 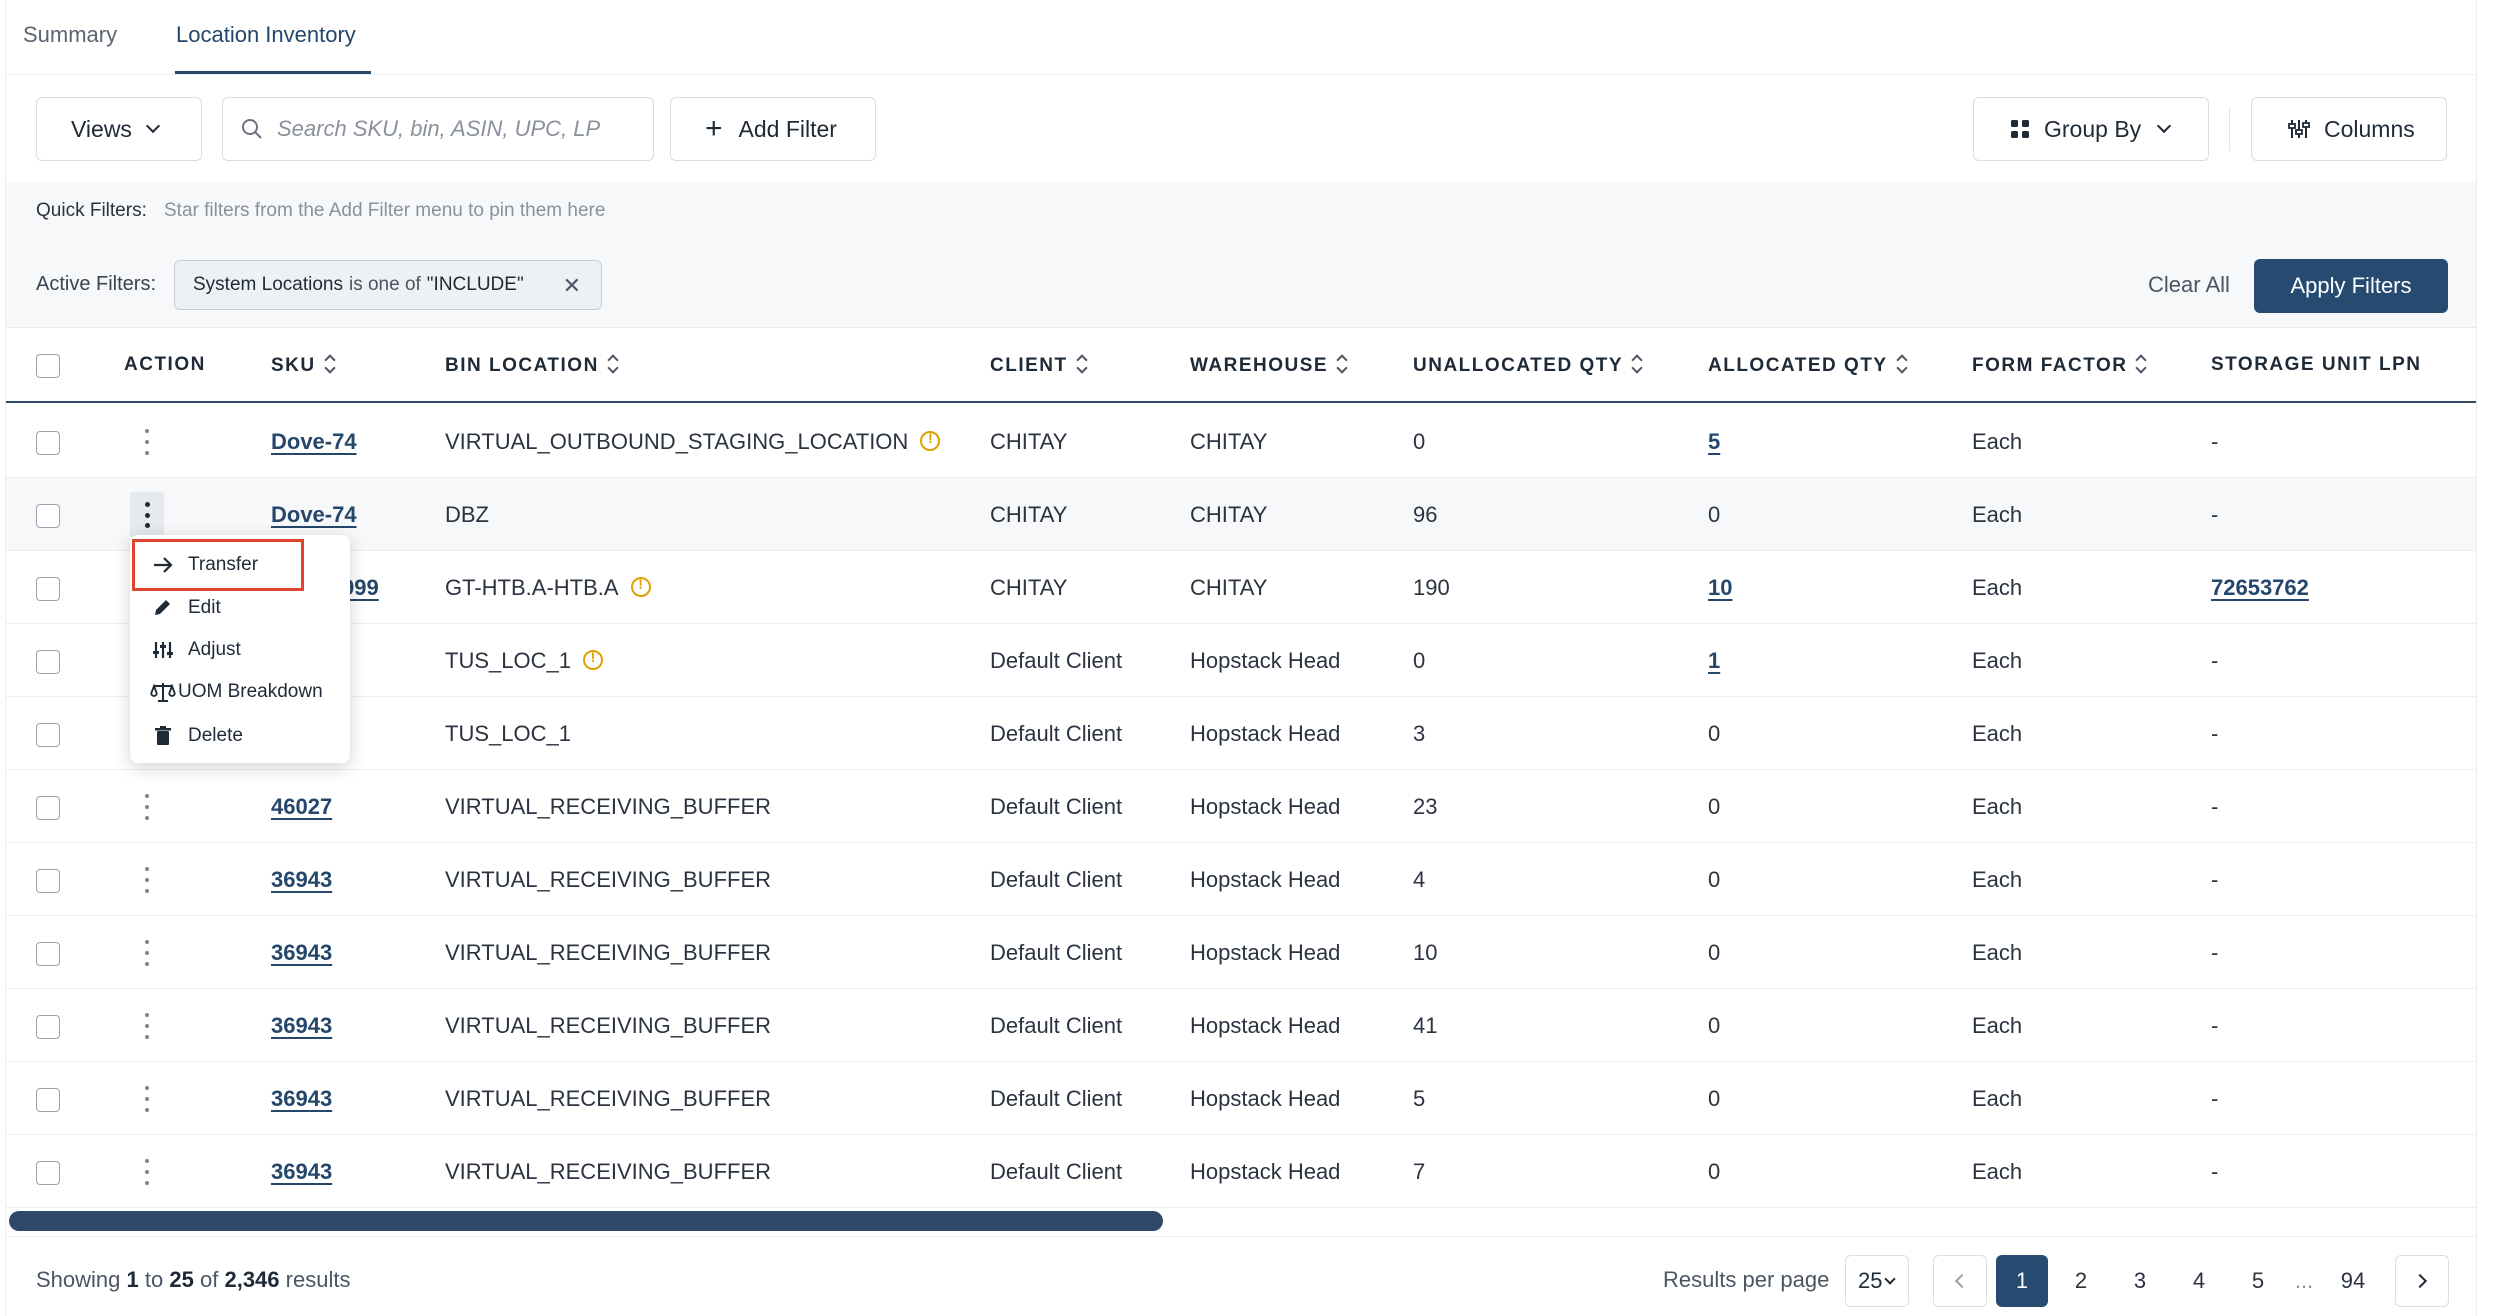 I want to click on header-warehouse: WAREHOUSE, so click(x=1269, y=365).